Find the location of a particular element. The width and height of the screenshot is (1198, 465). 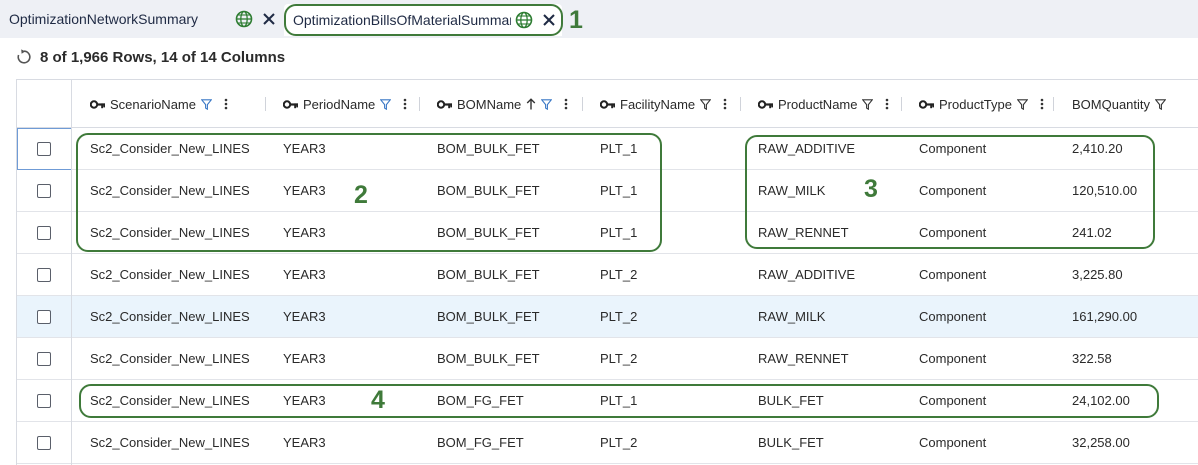

tab-optimization-network-summary: OptimizationNetworkSummary is located at coordinates (141, 19).